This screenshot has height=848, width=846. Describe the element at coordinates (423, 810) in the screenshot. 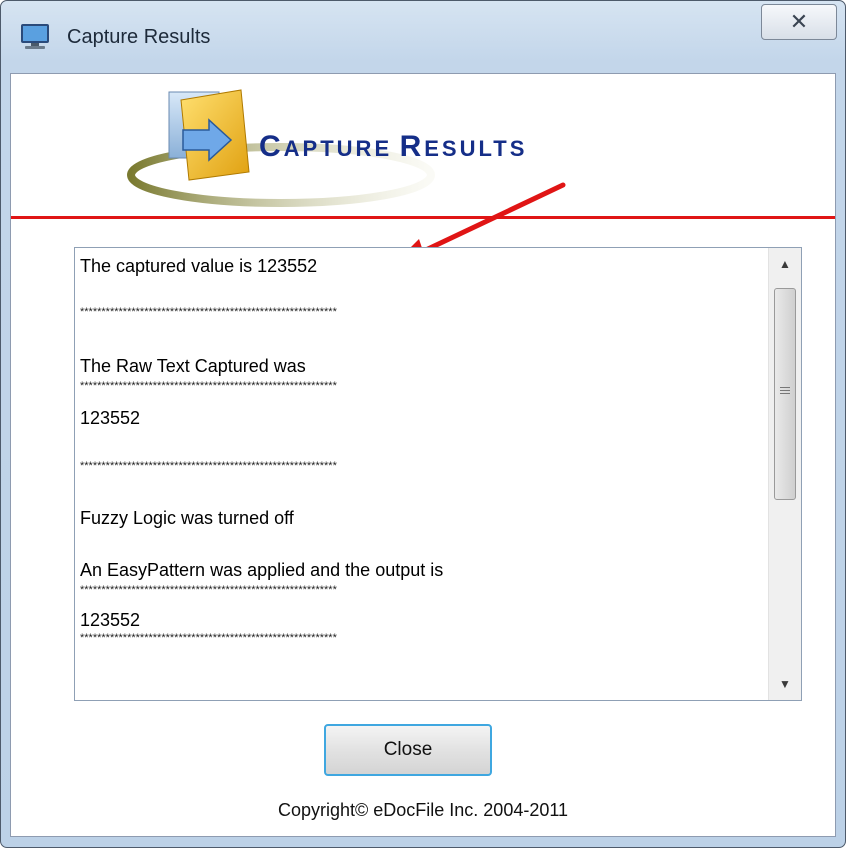

I see `copyright-text: Copyright© eDocFile Inc. 2004-2011` at that location.